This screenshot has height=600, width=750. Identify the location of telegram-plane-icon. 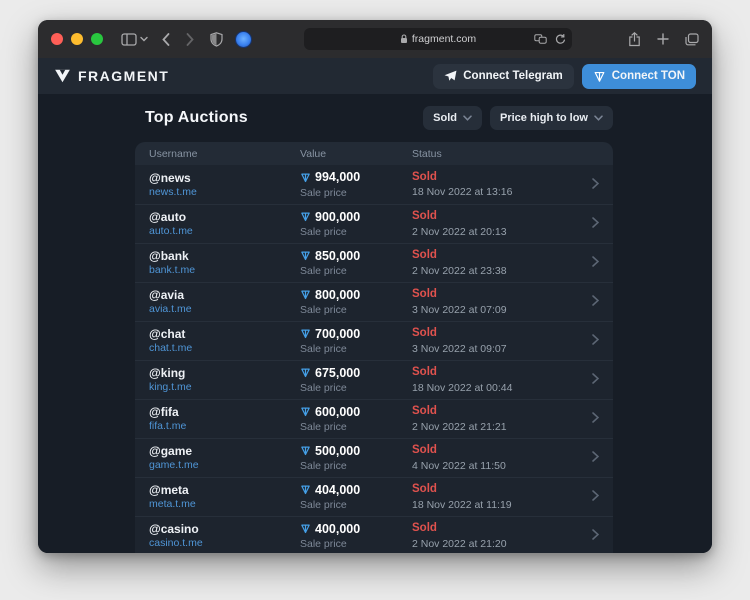
(450, 76).